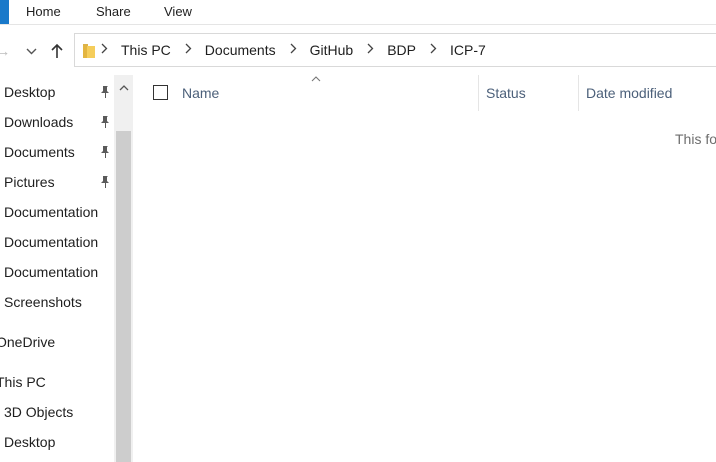 Image resolution: width=716 pixels, height=462 pixels. Describe the element at coordinates (424, 93) in the screenshot. I see `column-header-row: Name Status Date modified` at that location.